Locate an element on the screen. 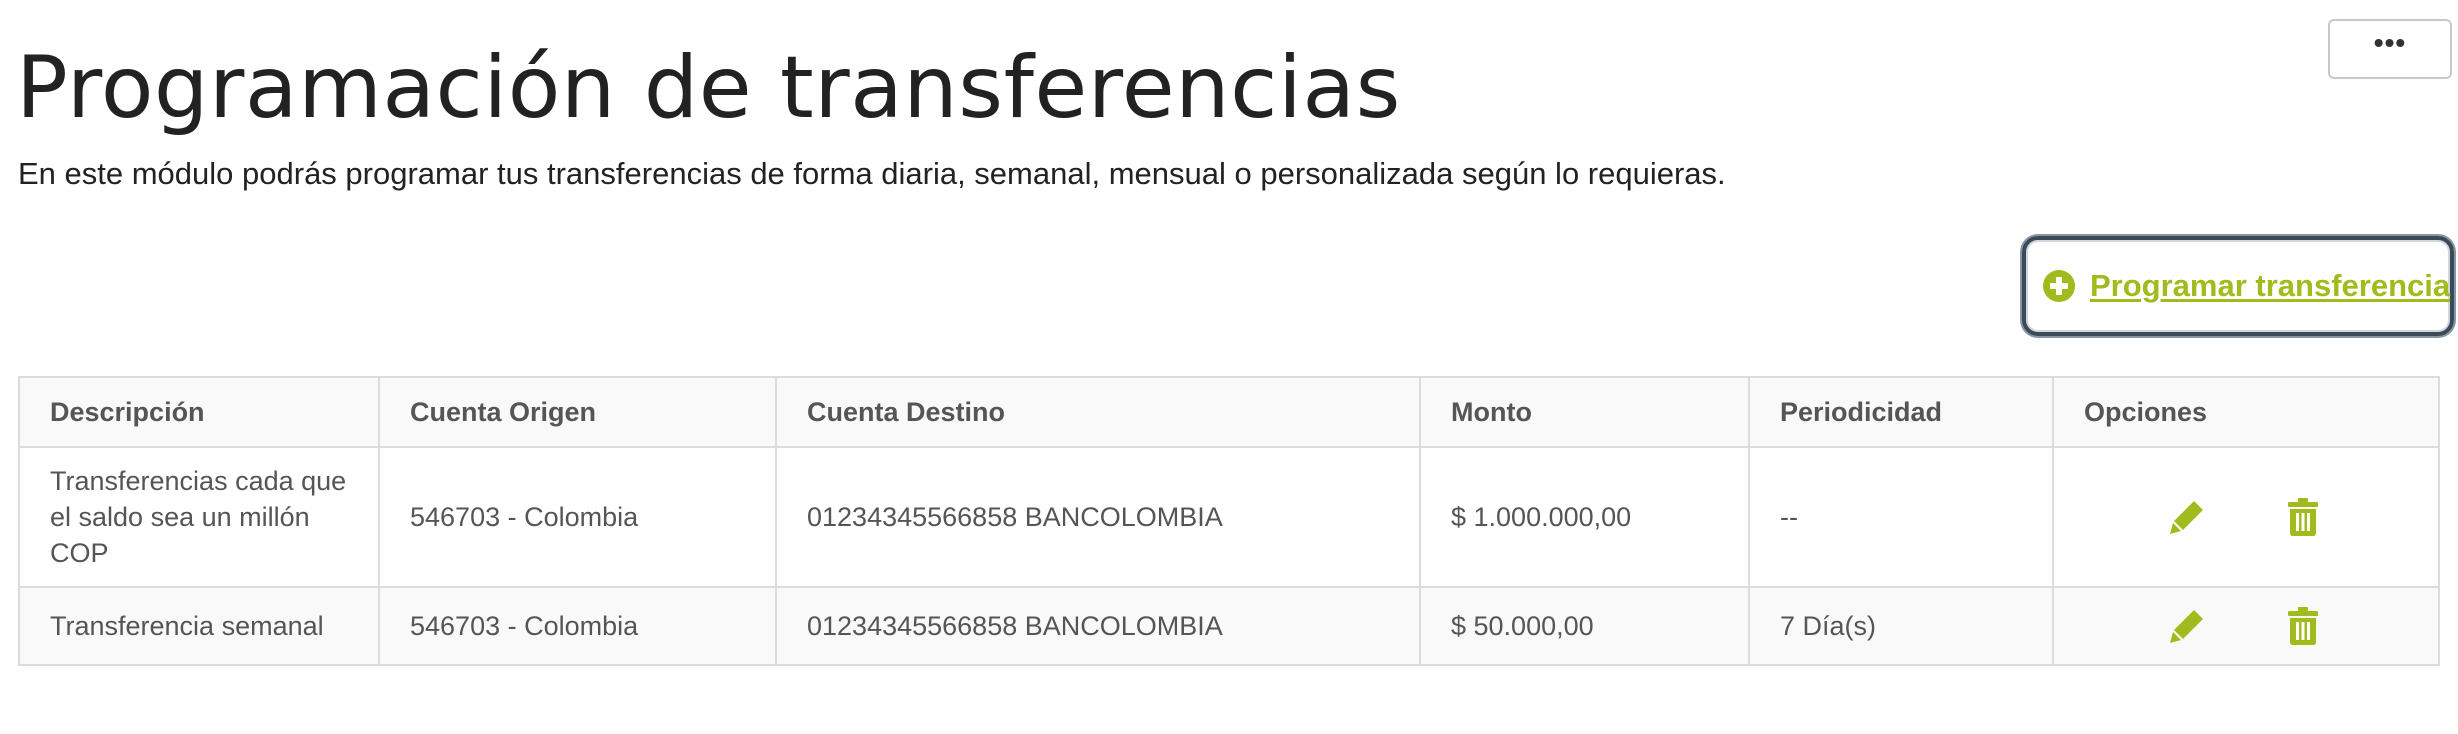  column-header-options: Opciones is located at coordinates (2246, 412).